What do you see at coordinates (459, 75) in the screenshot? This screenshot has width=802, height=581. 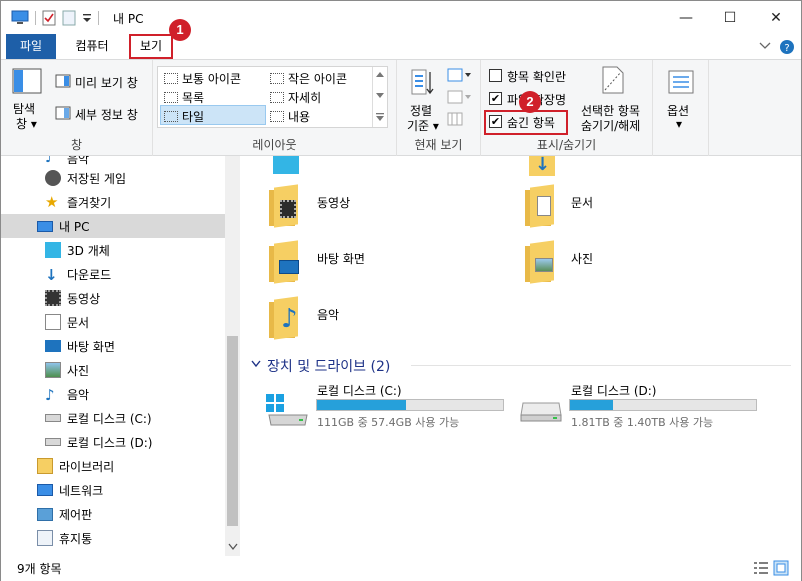 I see `group-by-icon` at bounding box center [459, 75].